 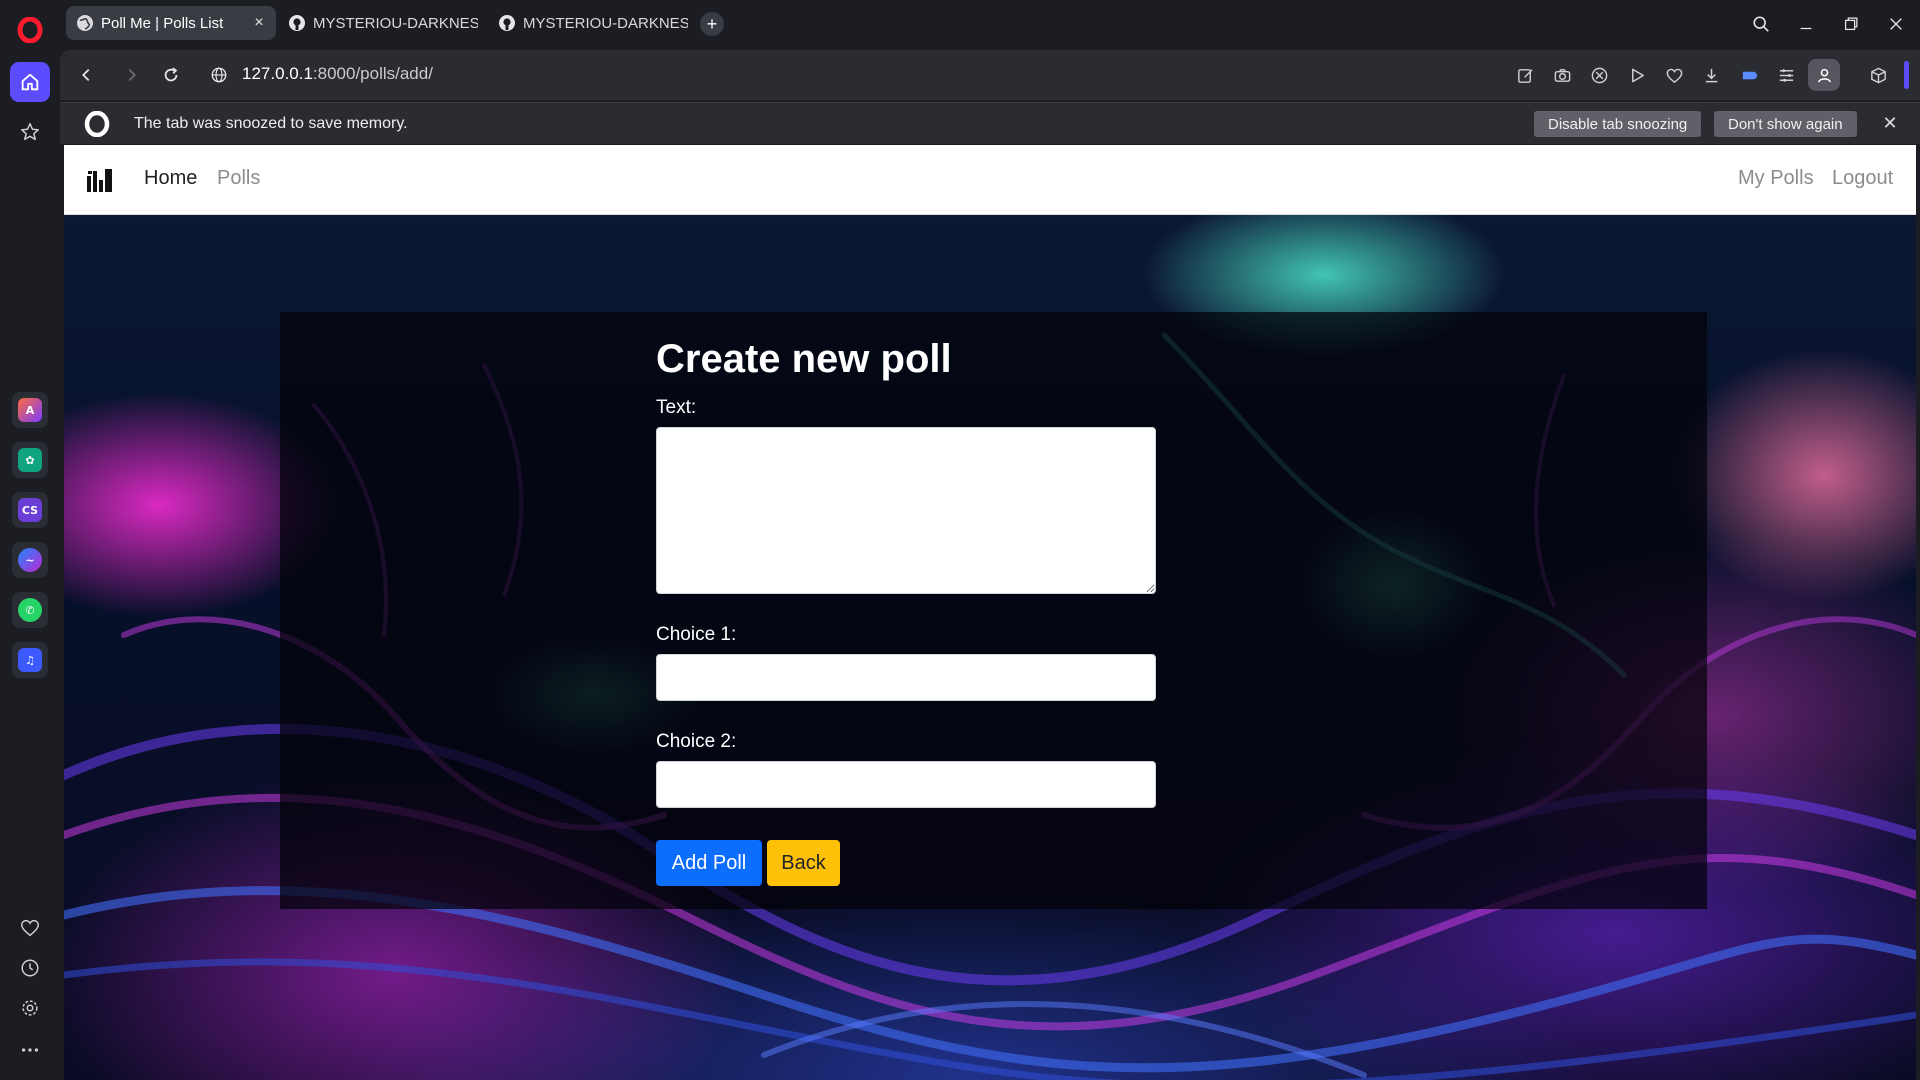 I want to click on profile-avatar-icon, so click(x=1824, y=75).